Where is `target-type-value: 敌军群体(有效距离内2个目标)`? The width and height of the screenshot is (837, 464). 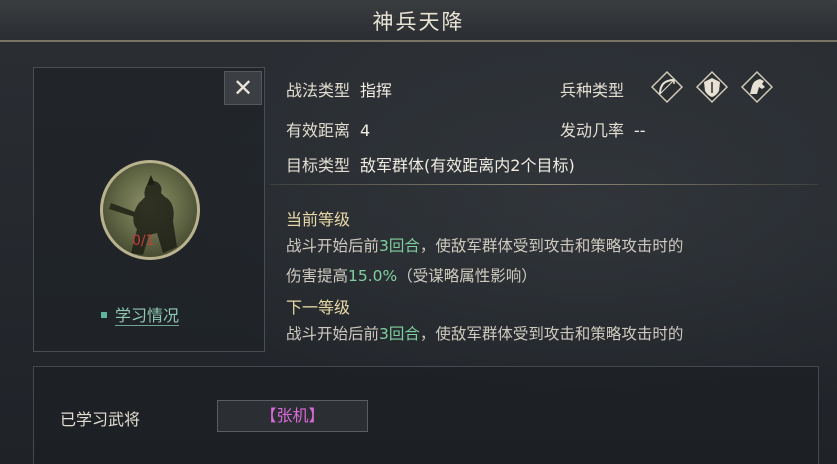 target-type-value: 敌军群体(有效距离内2个目标) is located at coordinates (467, 165).